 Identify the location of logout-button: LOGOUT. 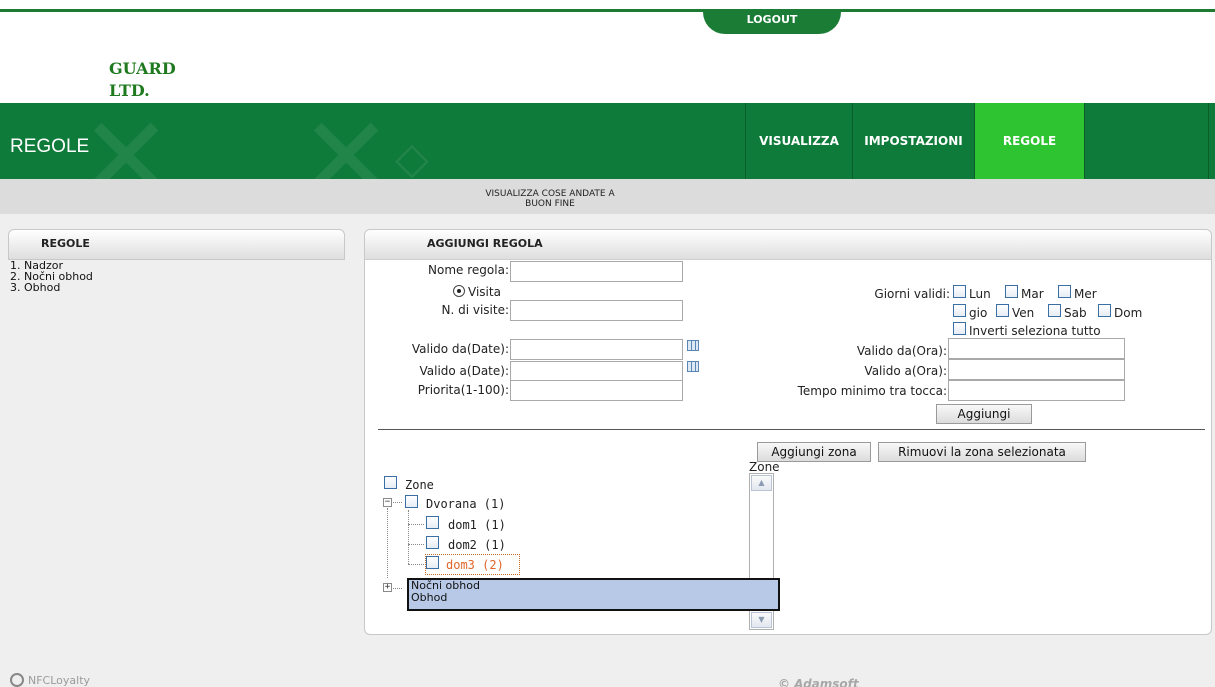
(772, 21).